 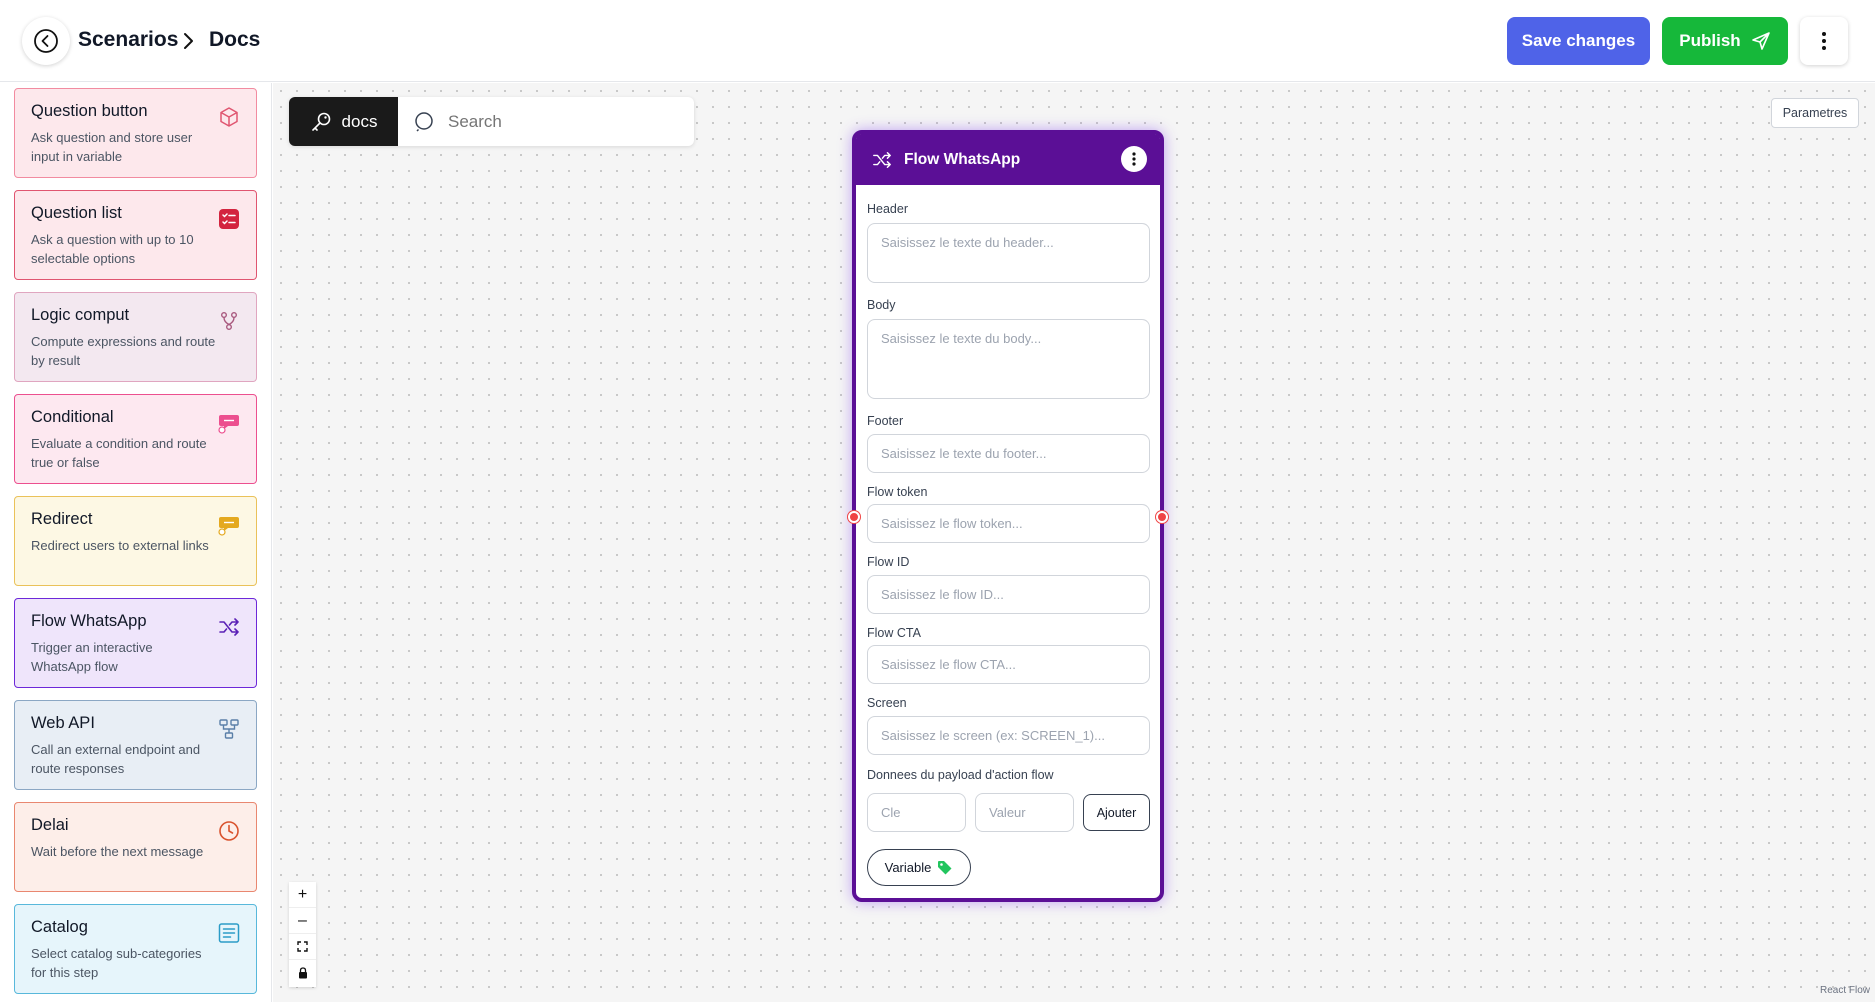 What do you see at coordinates (881, 305) in the screenshot?
I see `body-label: Body` at bounding box center [881, 305].